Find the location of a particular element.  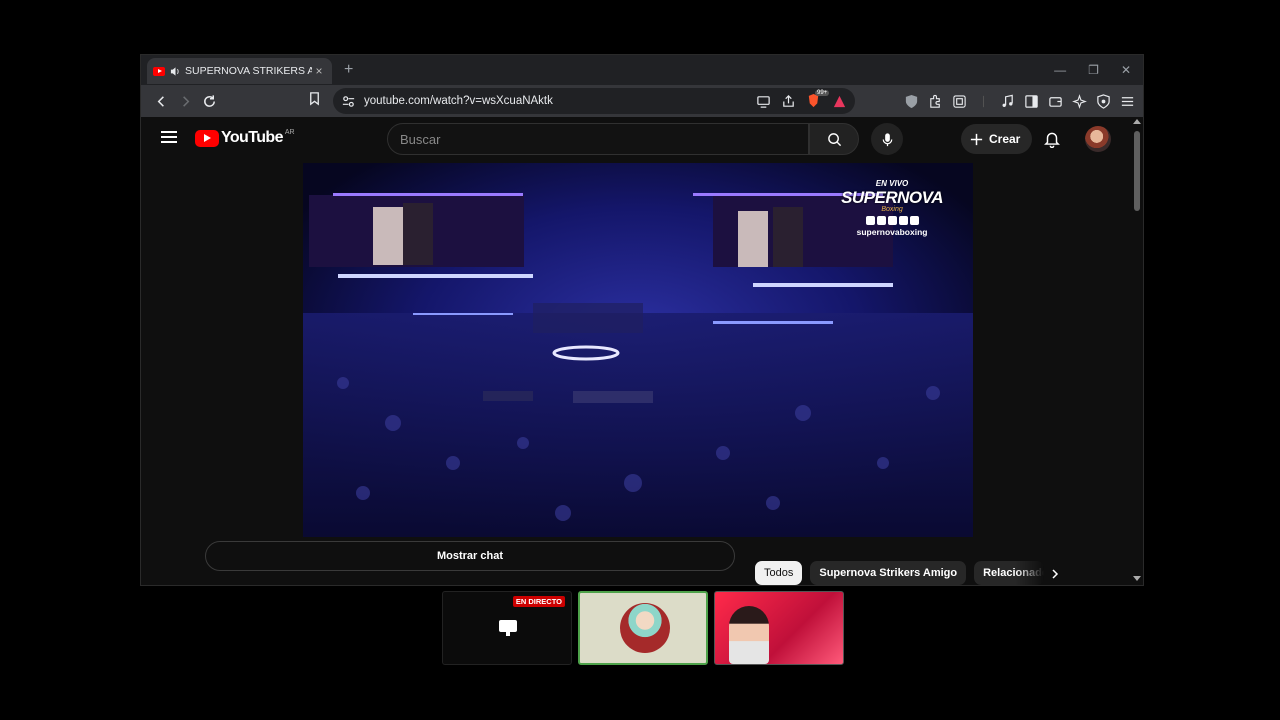

chevron-right-icon is located at coordinates (1055, 574).